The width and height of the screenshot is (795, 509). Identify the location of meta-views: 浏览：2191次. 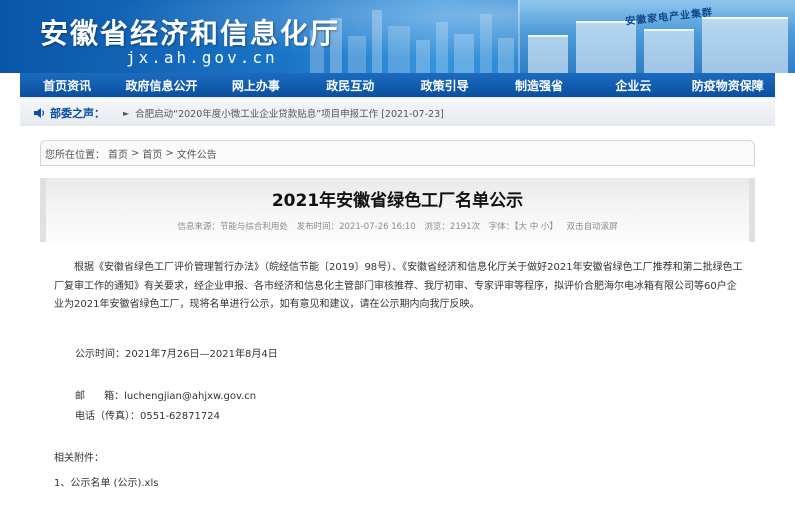
(452, 227).